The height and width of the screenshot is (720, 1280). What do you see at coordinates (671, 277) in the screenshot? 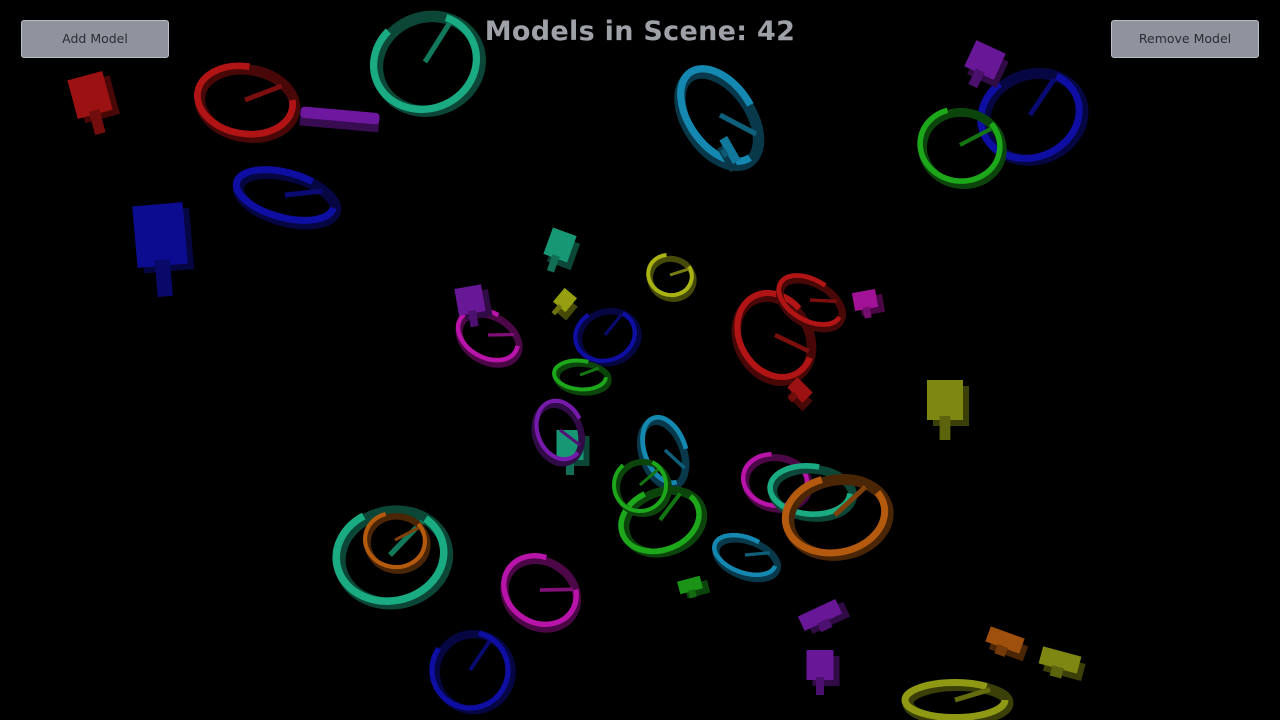
I see `scene-model-yellow-ring` at bounding box center [671, 277].